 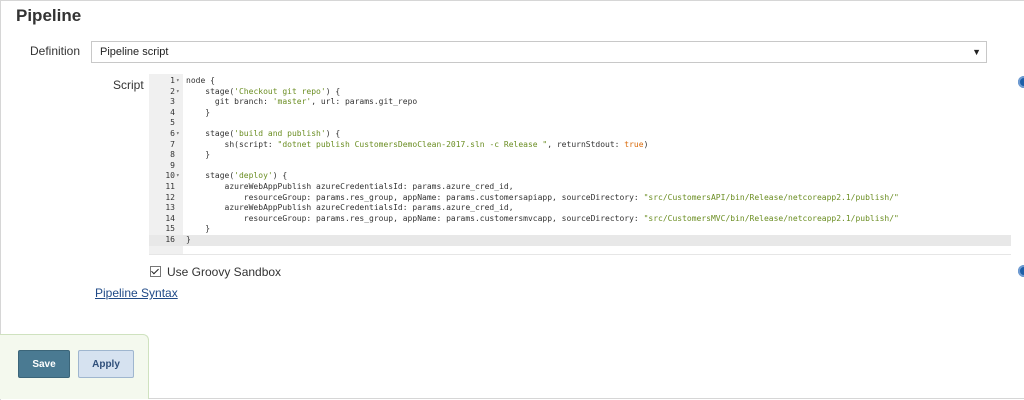 I want to click on line-number: 10, so click(x=170, y=176).